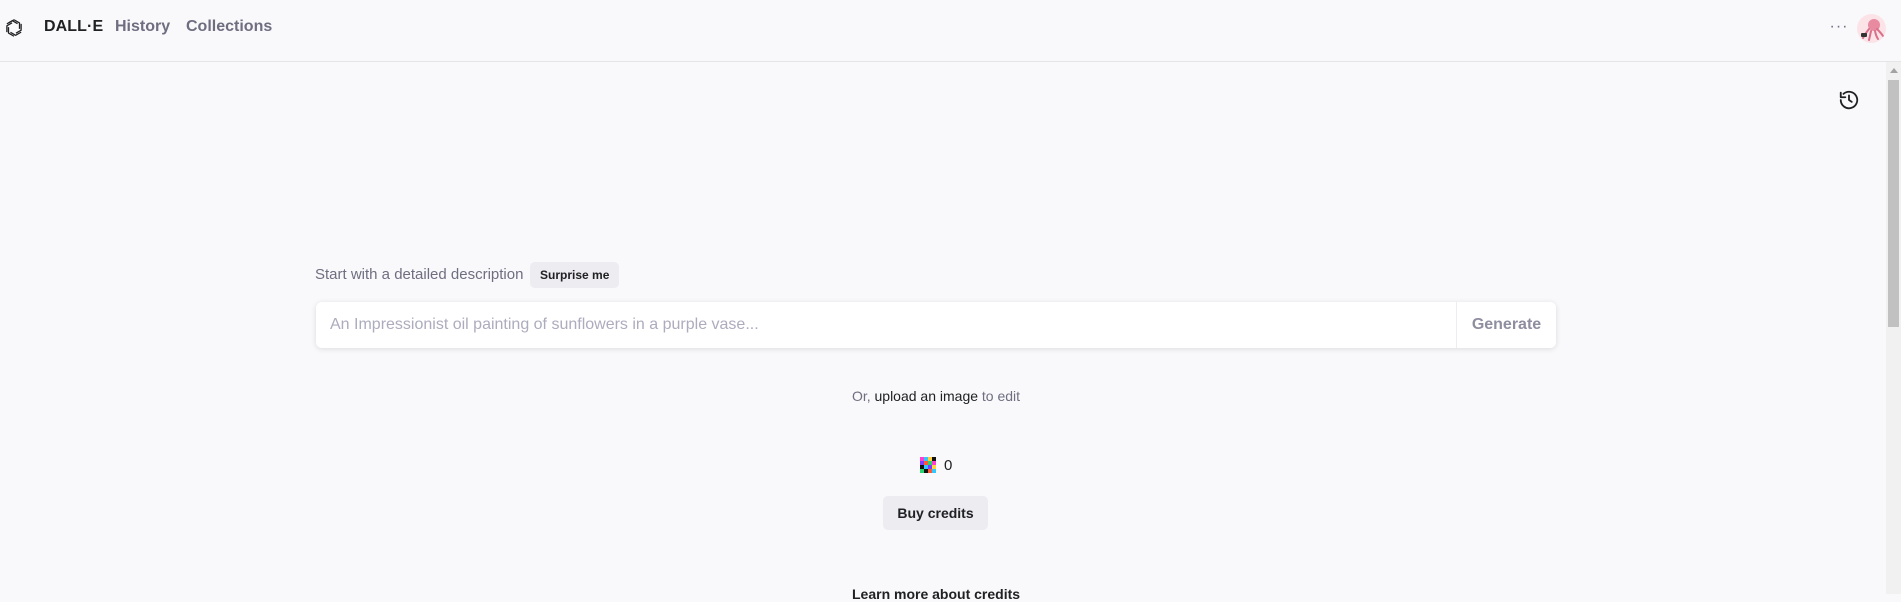  What do you see at coordinates (73, 27) in the screenshot?
I see `brand-title: DALL·E` at bounding box center [73, 27].